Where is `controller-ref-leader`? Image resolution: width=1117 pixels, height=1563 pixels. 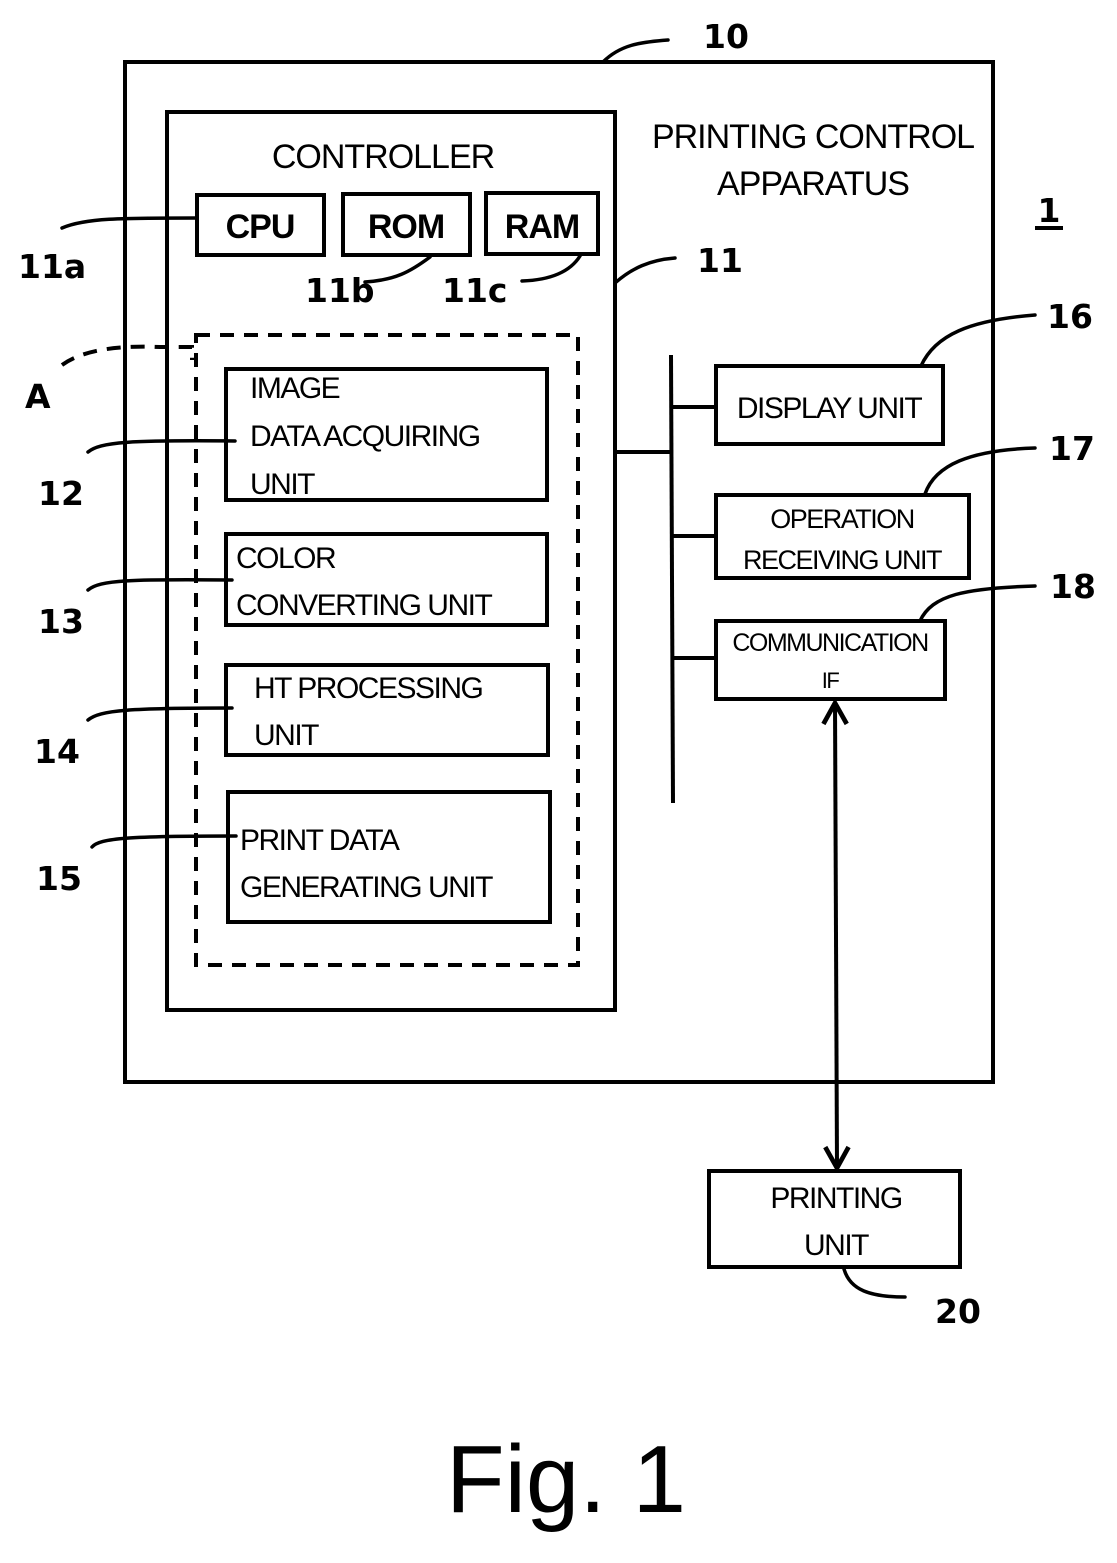
controller-ref-leader is located at coordinates (645, 270).